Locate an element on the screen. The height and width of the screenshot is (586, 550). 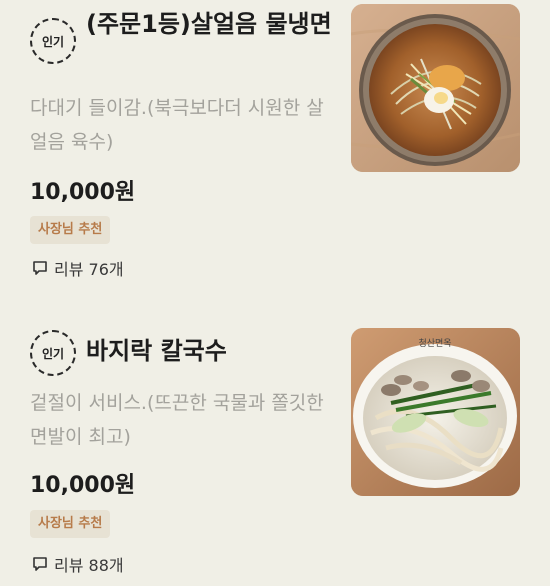
bowl-text: 청산면옥 is located at coordinates (434, 343).